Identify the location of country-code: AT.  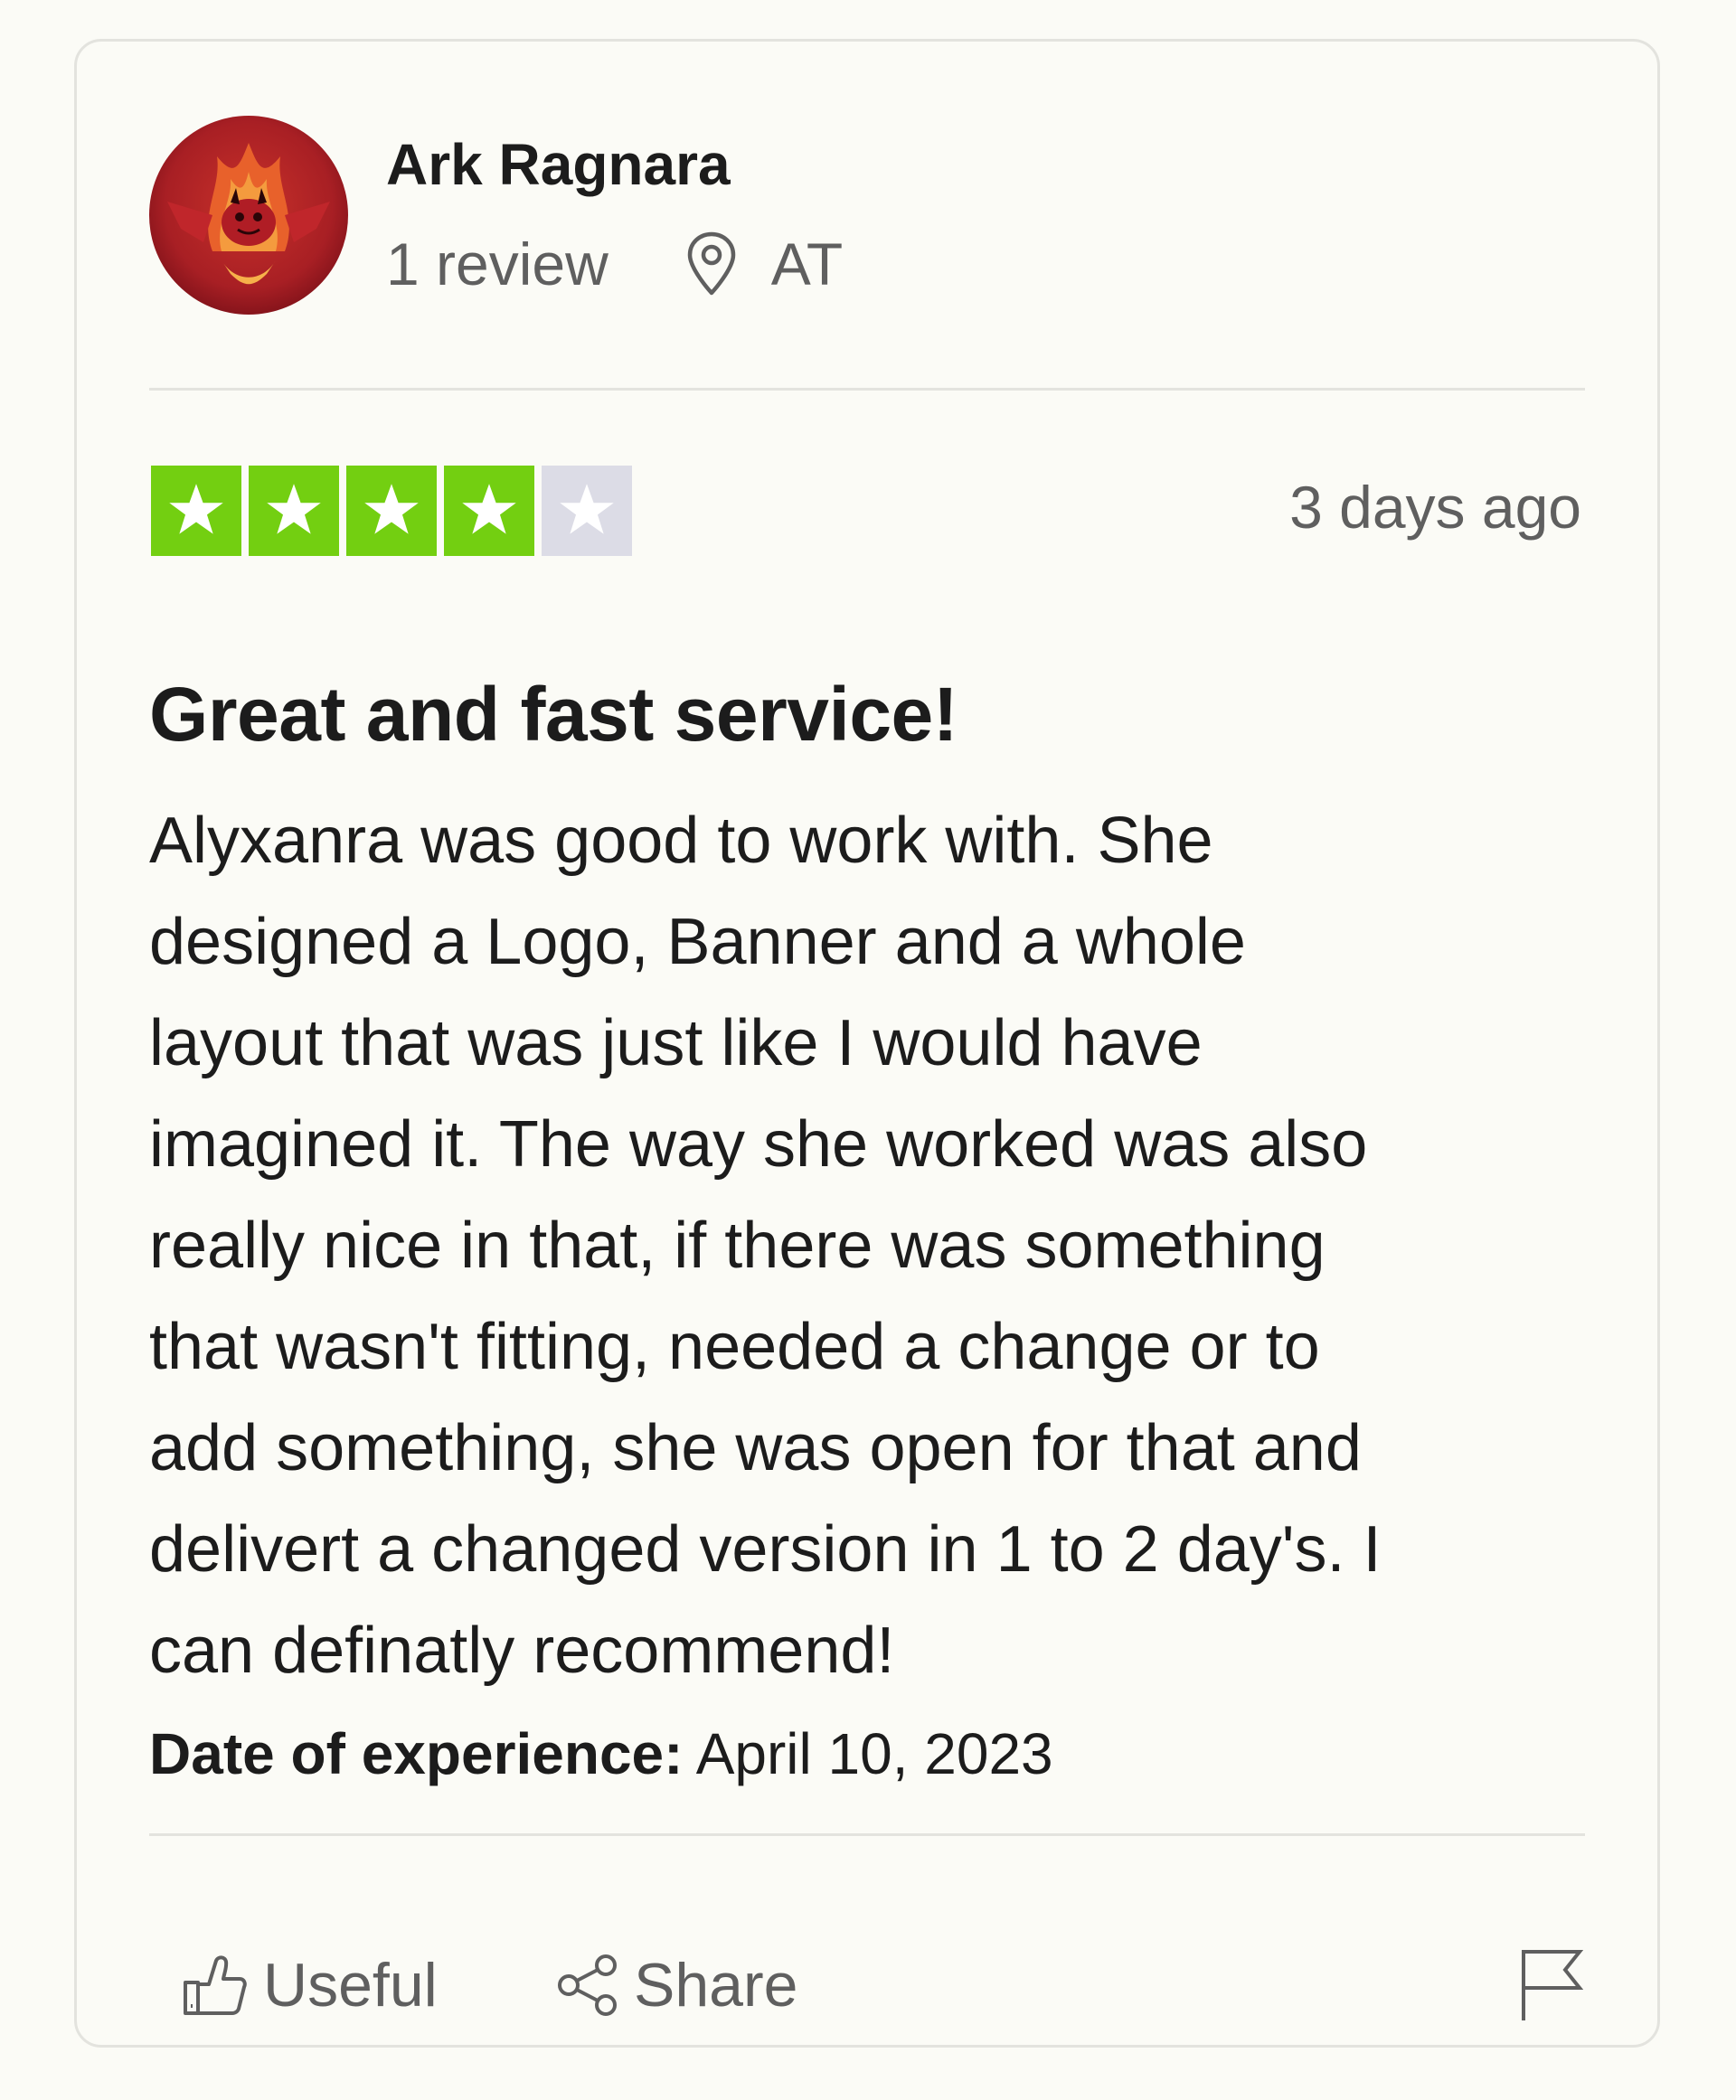
(807, 264).